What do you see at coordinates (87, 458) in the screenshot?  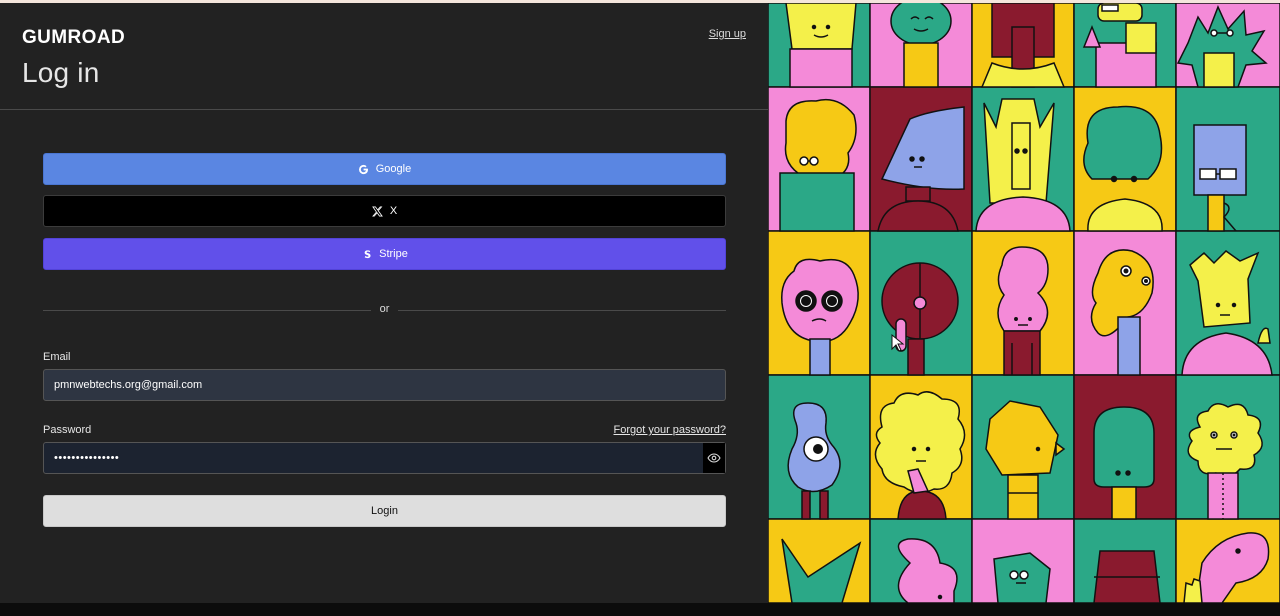 I see `password-value: •••••••••••••••` at bounding box center [87, 458].